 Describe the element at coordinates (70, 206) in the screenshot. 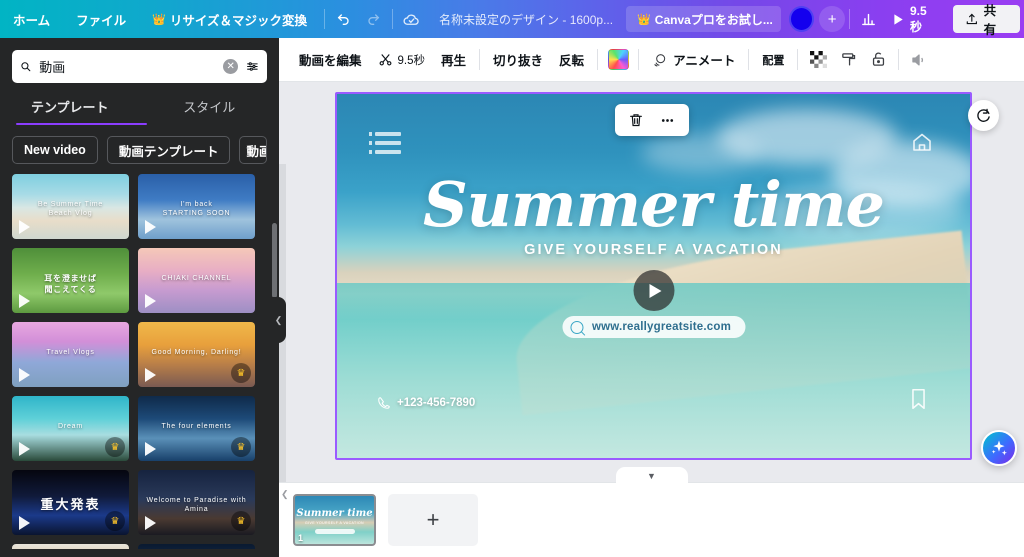

I see `template-thumbnail: Be Summer Time Beach Vlog` at that location.